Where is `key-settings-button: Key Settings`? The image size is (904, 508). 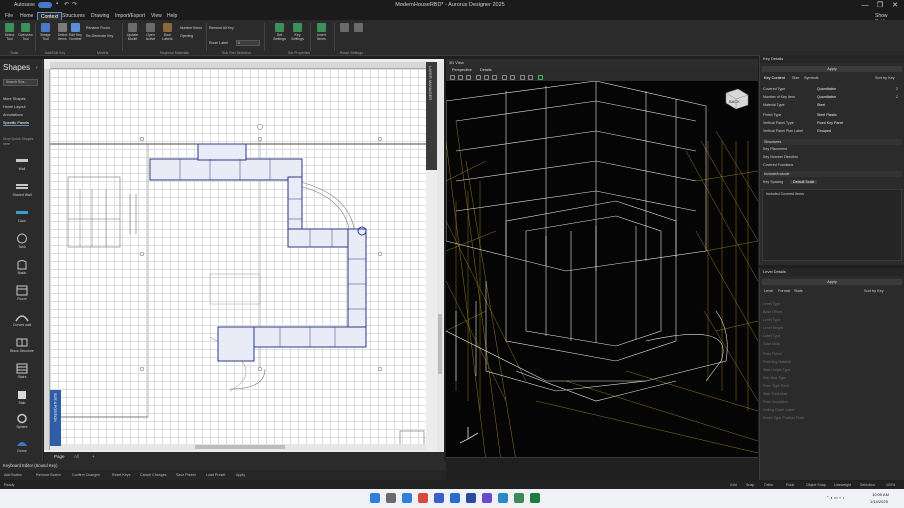
key-settings-button: Key Settings is located at coordinates (297, 32).